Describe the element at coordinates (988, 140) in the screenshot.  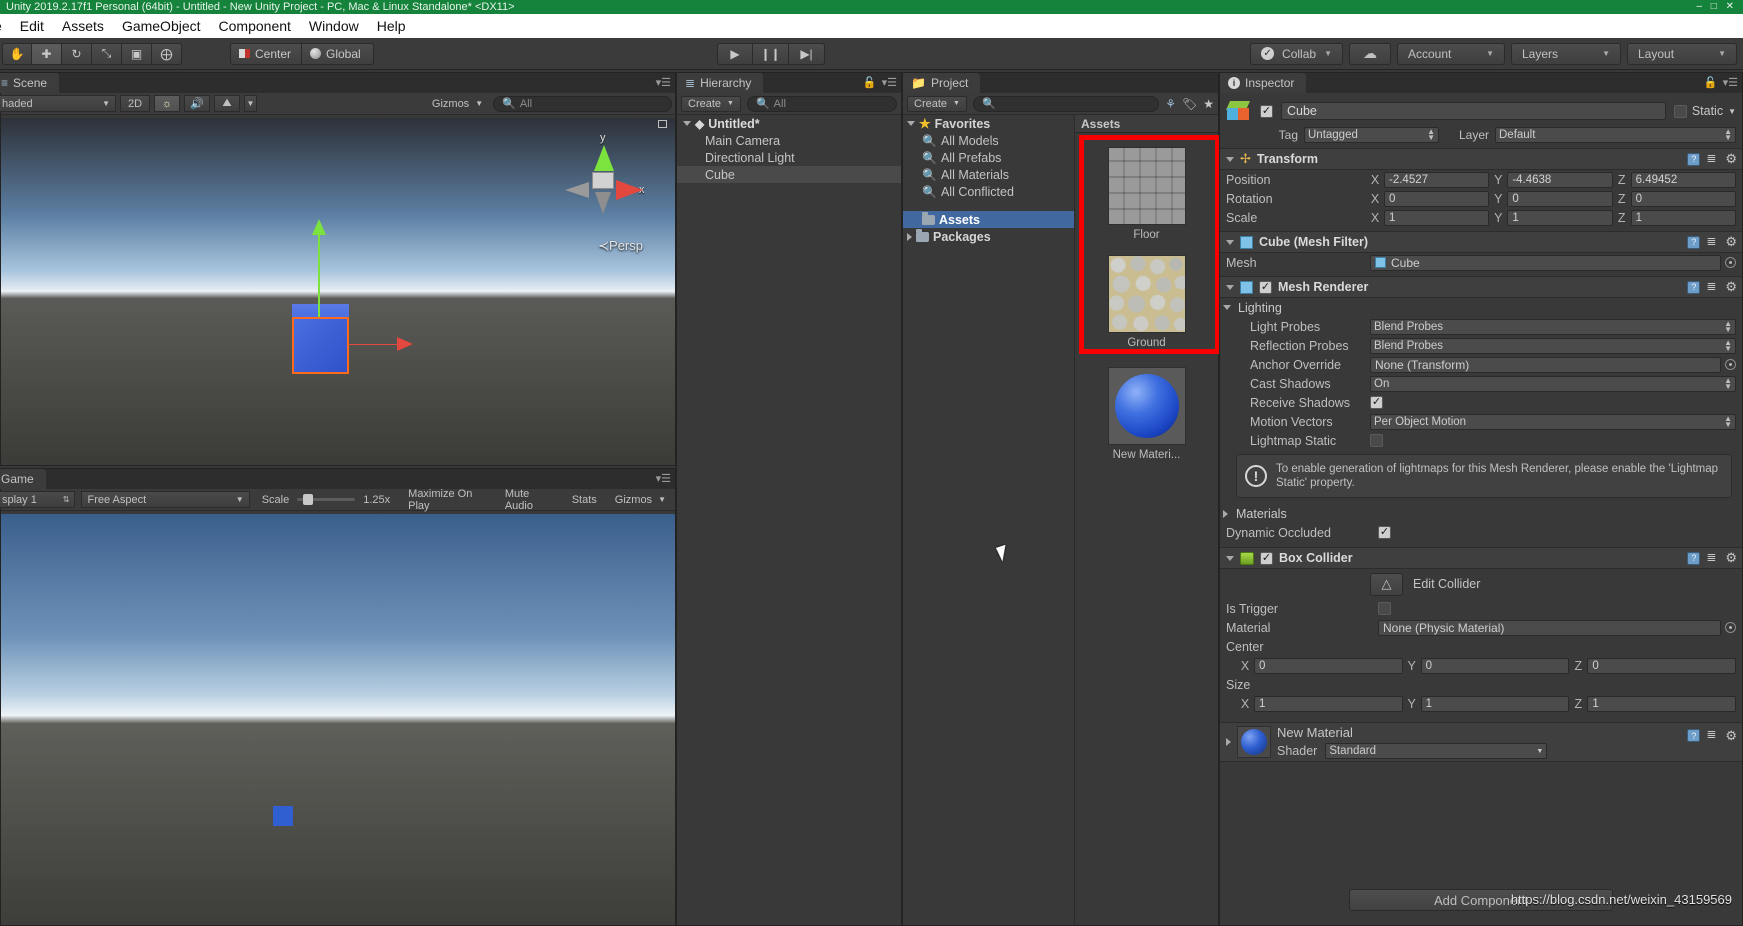
I see `project-tree-all-models: 🔍 All Models` at that location.